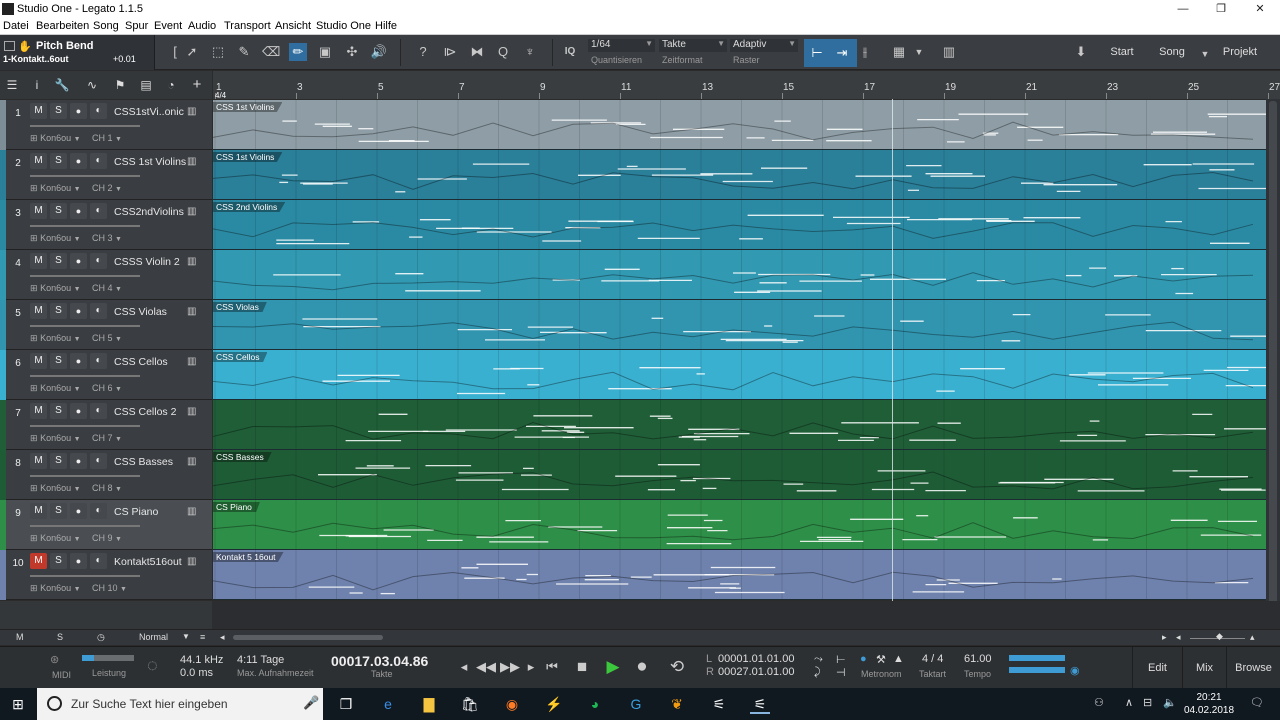 This screenshot has width=1280, height=720. Describe the element at coordinates (898, 659) in the screenshot. I see `metronome-triangle-icon: ▲` at that location.